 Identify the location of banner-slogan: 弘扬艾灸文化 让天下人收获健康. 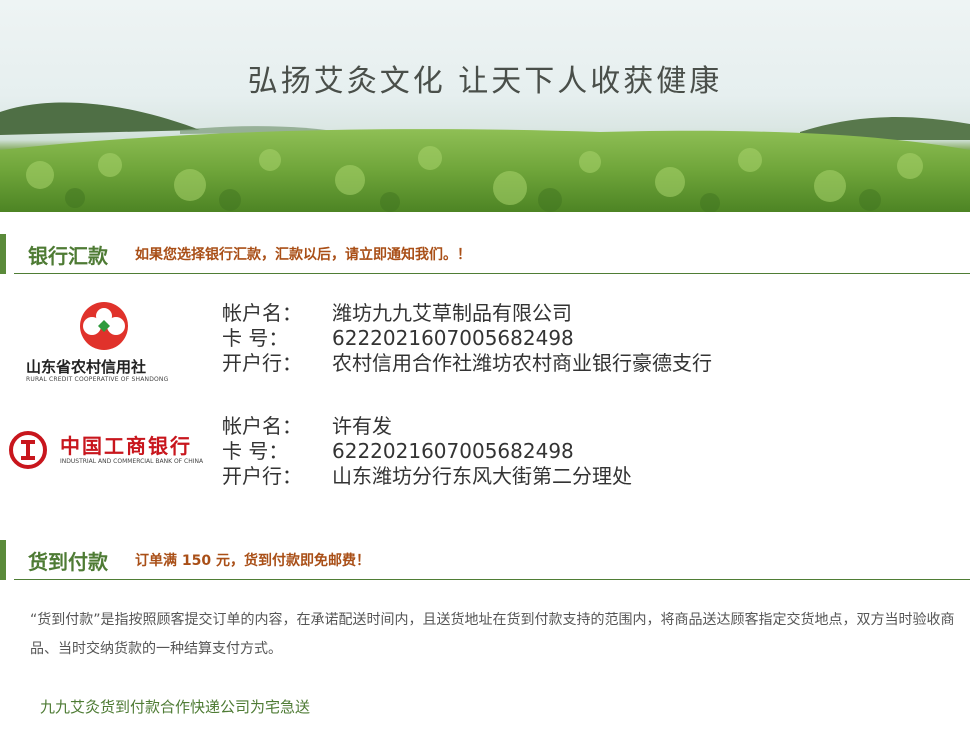
(485, 81).